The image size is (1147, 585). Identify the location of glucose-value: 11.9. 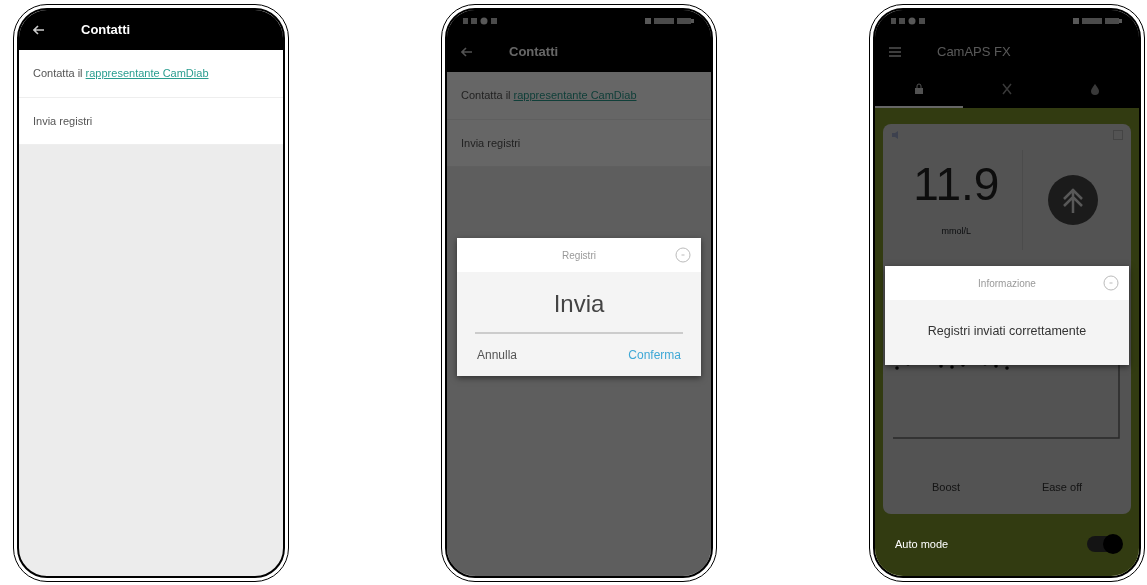
(956, 184).